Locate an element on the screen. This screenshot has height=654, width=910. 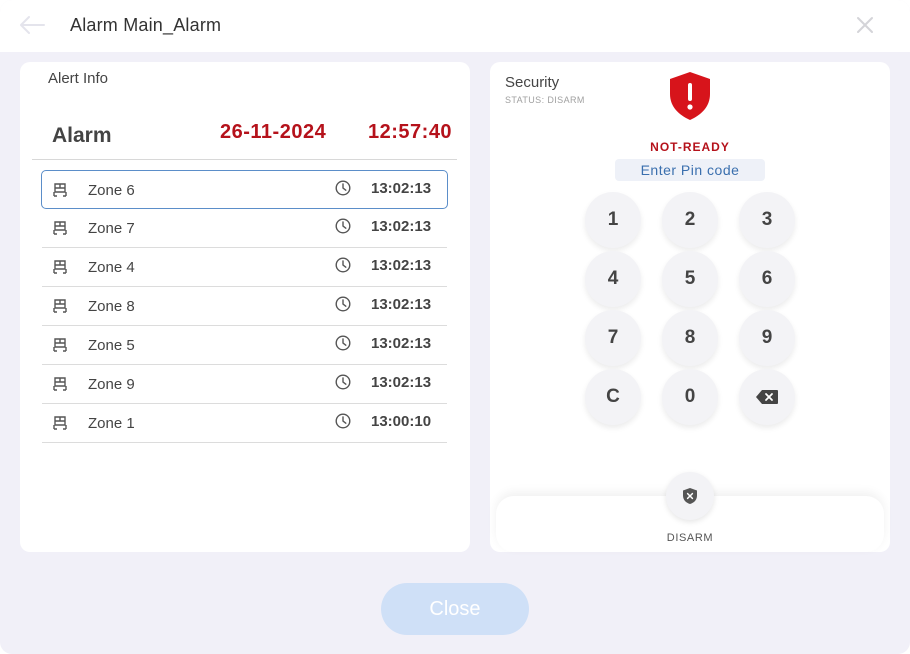
key-9: 9 is located at coordinates (767, 338).